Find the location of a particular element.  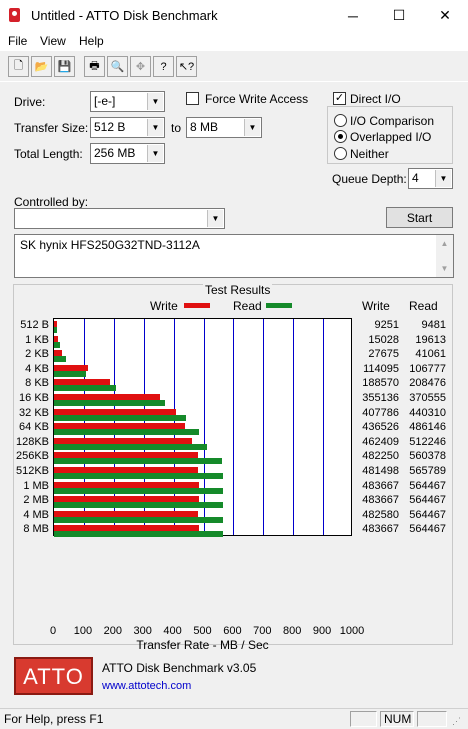

open-folder-icon: 📂 is located at coordinates (41, 66).